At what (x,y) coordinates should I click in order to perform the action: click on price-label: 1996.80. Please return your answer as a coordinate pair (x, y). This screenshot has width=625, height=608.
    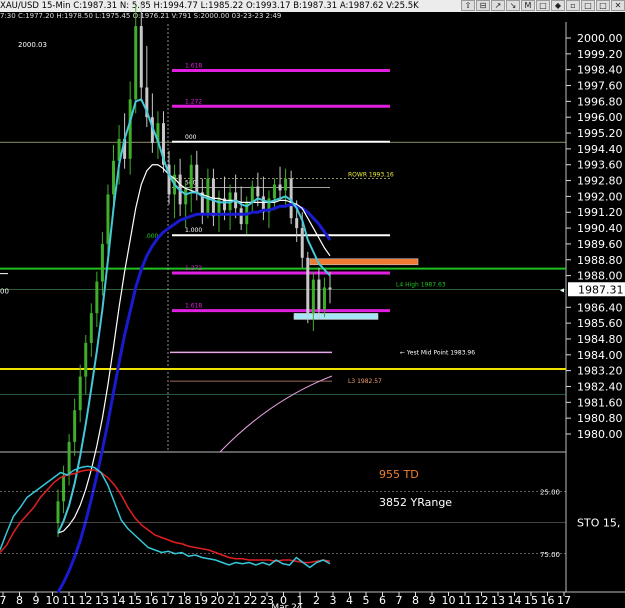
    Looking at the image, I should click on (600, 101).